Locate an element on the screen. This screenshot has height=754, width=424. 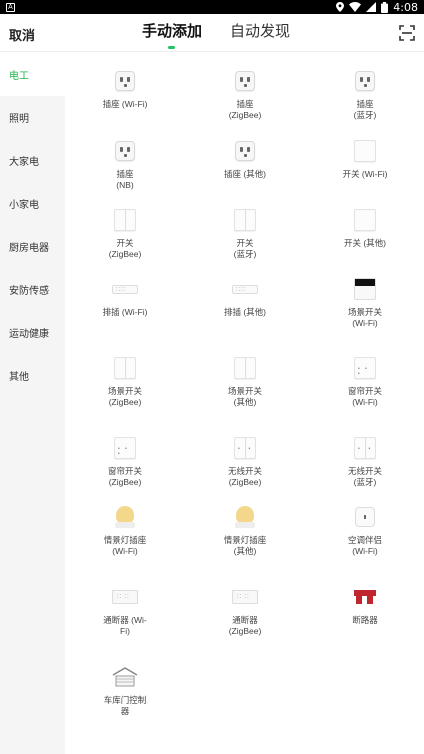
device-item: 情景灯插座 (其他) is located at coordinates (245, 530).